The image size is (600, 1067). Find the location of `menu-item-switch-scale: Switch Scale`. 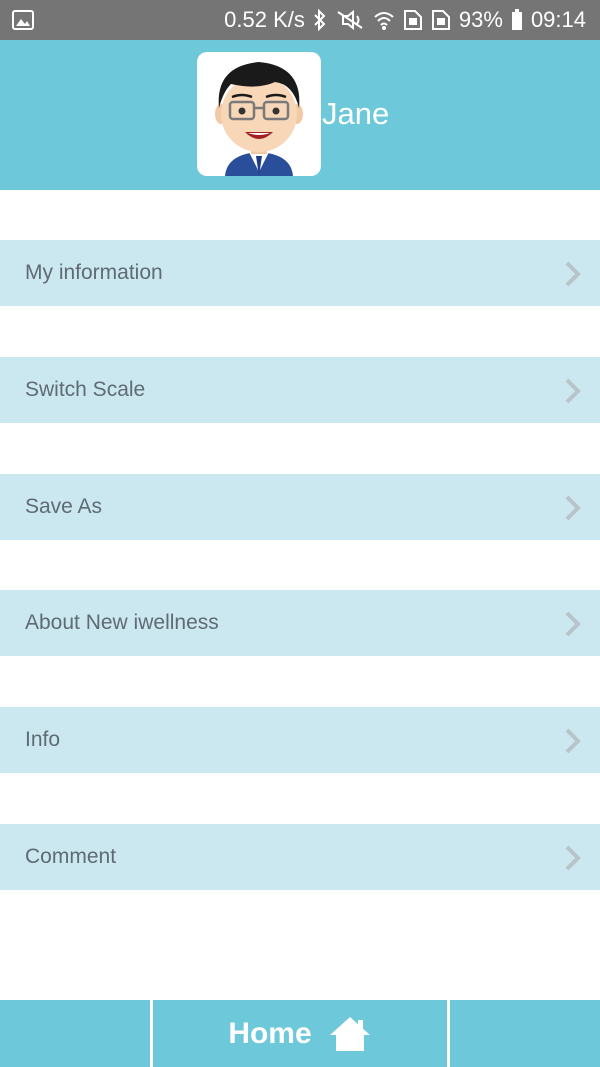

menu-item-switch-scale: Switch Scale is located at coordinates (300, 390).